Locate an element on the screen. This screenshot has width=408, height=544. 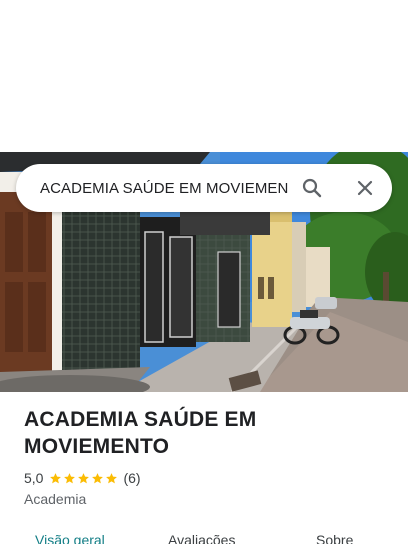
tab-about: Sobre is located at coordinates (334, 538).